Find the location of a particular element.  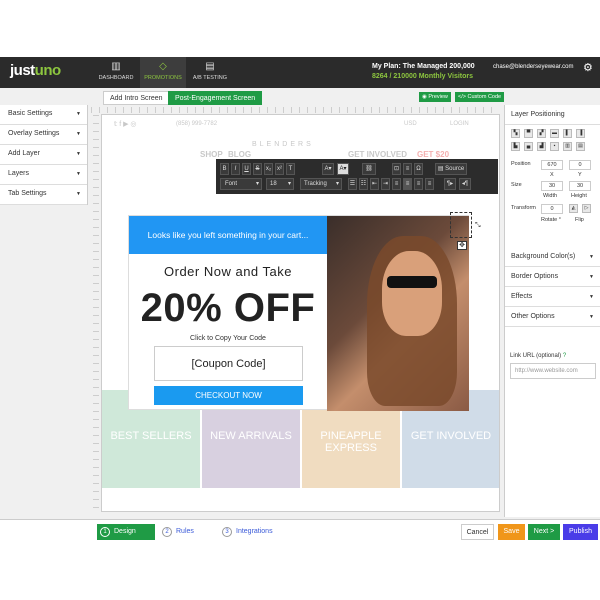

publish-button: Publish is located at coordinates (580, 532).